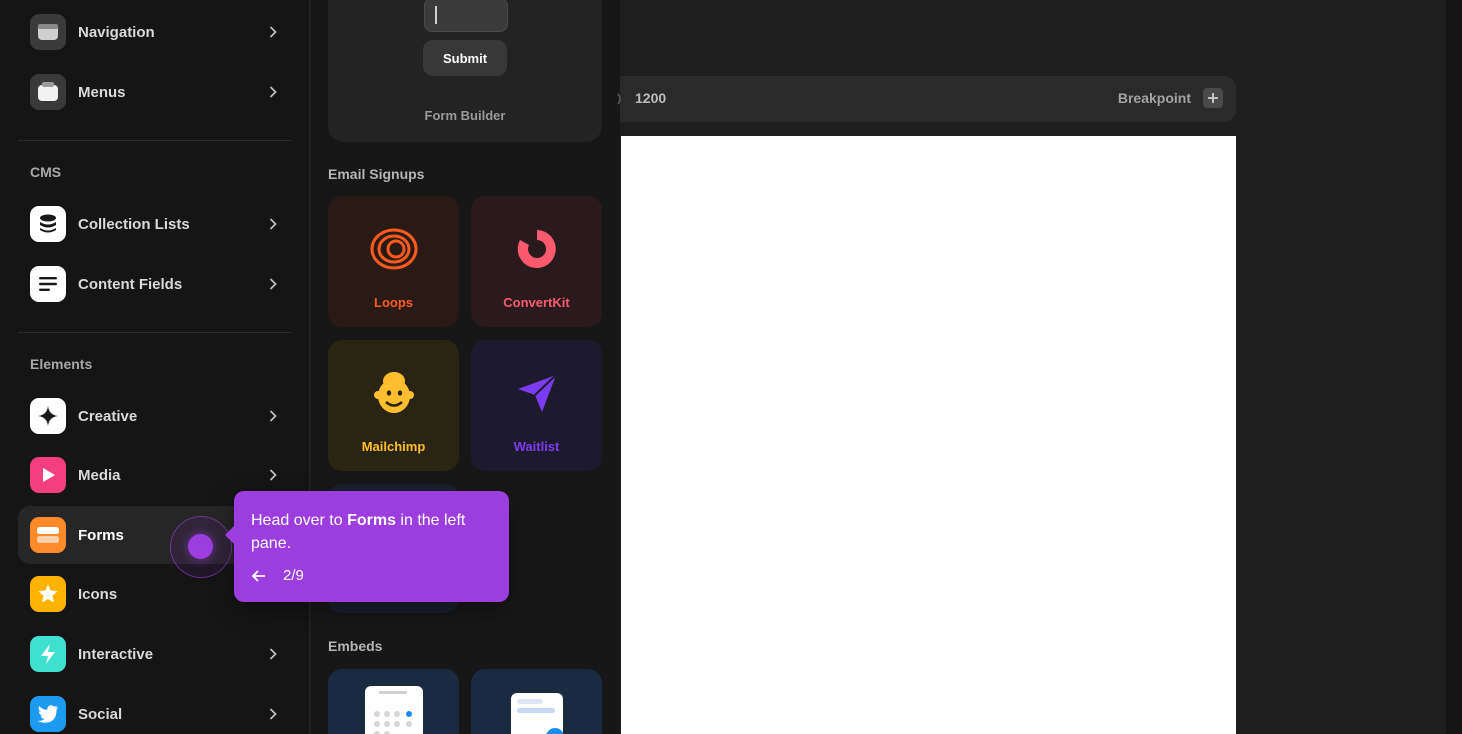 The width and height of the screenshot is (1462, 734). Describe the element at coordinates (200, 546) in the screenshot. I see `hotspot-dot` at that location.